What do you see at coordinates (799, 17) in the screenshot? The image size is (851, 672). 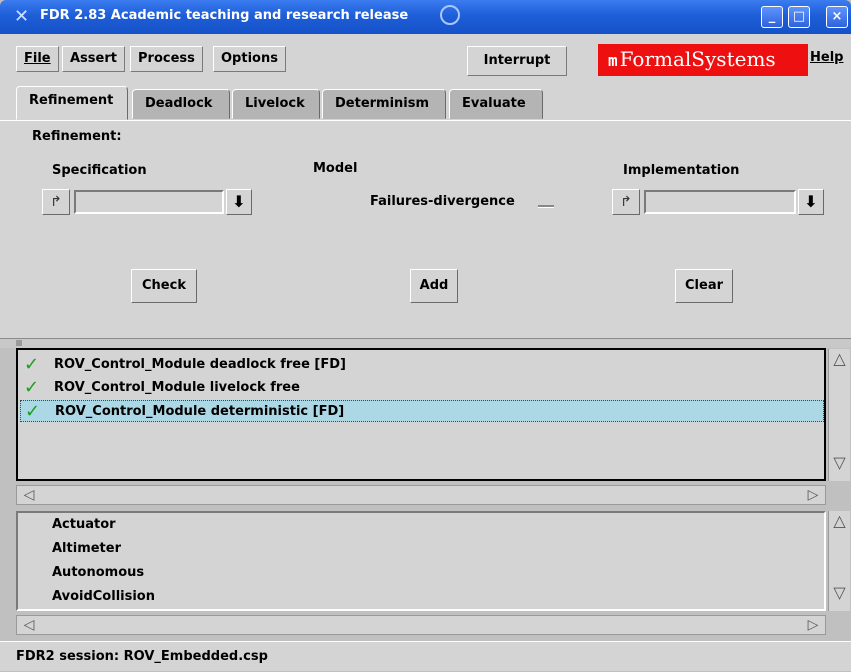 I see `maximize-button: □` at bounding box center [799, 17].